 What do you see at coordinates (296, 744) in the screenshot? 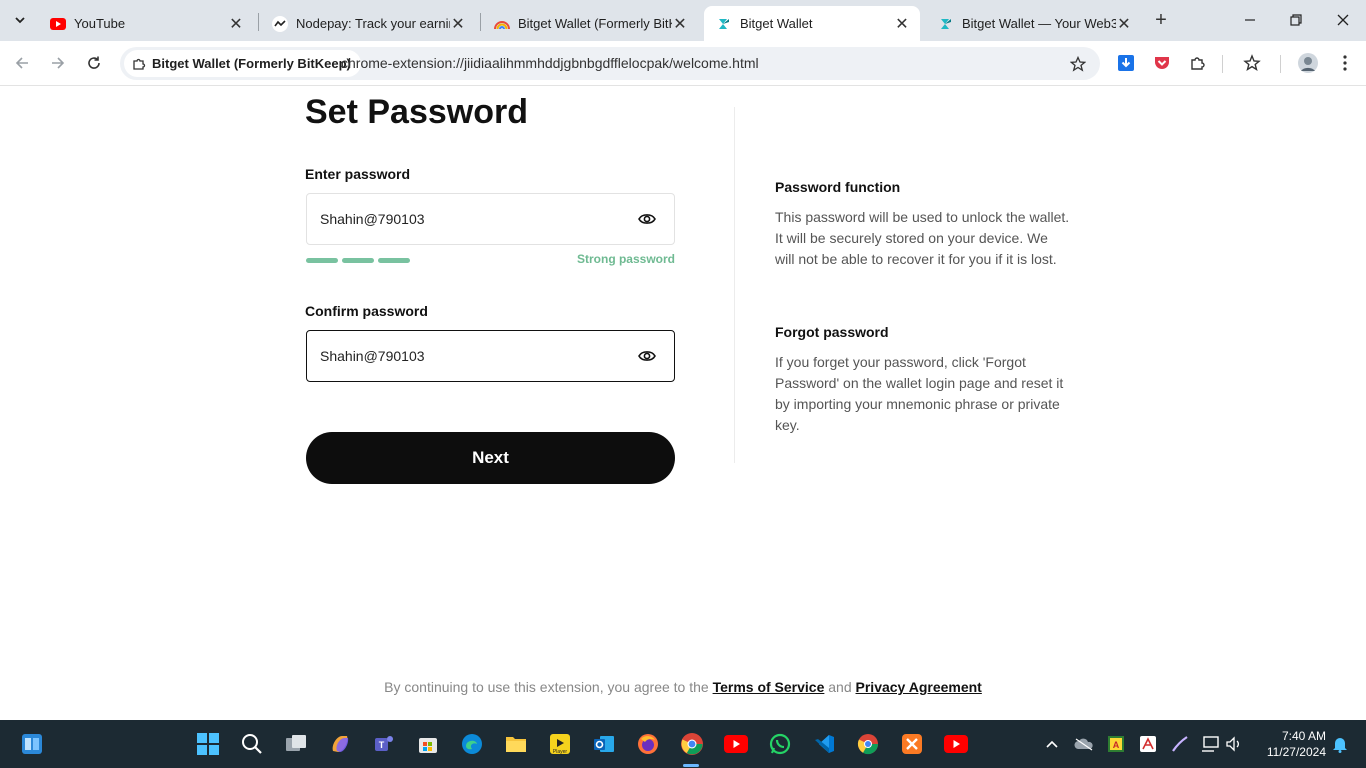
I see `task-view-icon` at bounding box center [296, 744].